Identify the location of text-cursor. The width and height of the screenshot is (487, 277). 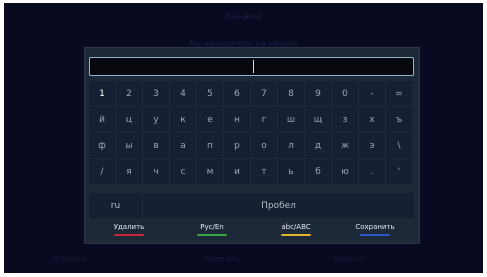
(253, 66).